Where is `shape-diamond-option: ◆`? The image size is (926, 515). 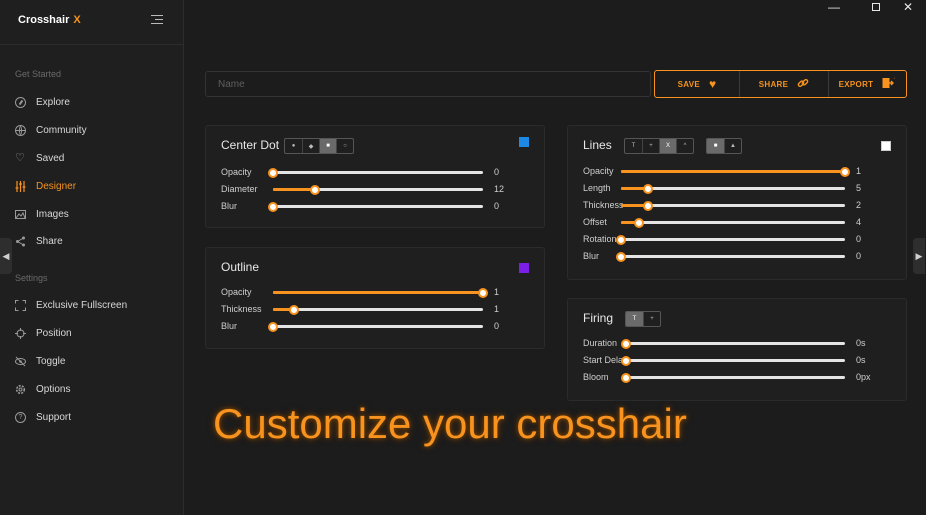 shape-diamond-option: ◆ is located at coordinates (310, 146).